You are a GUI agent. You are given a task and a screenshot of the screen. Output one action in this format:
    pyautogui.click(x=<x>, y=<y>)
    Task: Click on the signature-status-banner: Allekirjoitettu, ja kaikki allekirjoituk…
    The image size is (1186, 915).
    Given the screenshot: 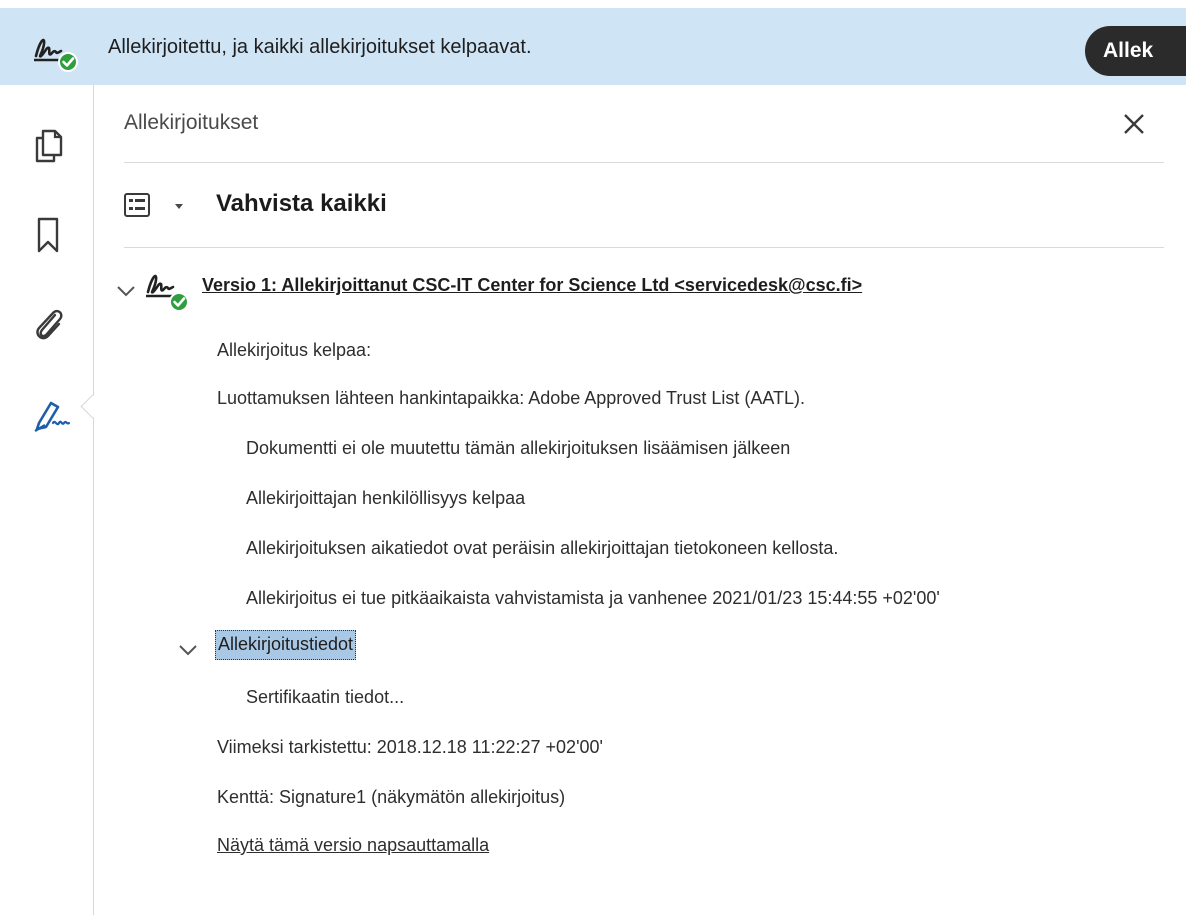 What is the action you would take?
    pyautogui.click(x=593, y=46)
    